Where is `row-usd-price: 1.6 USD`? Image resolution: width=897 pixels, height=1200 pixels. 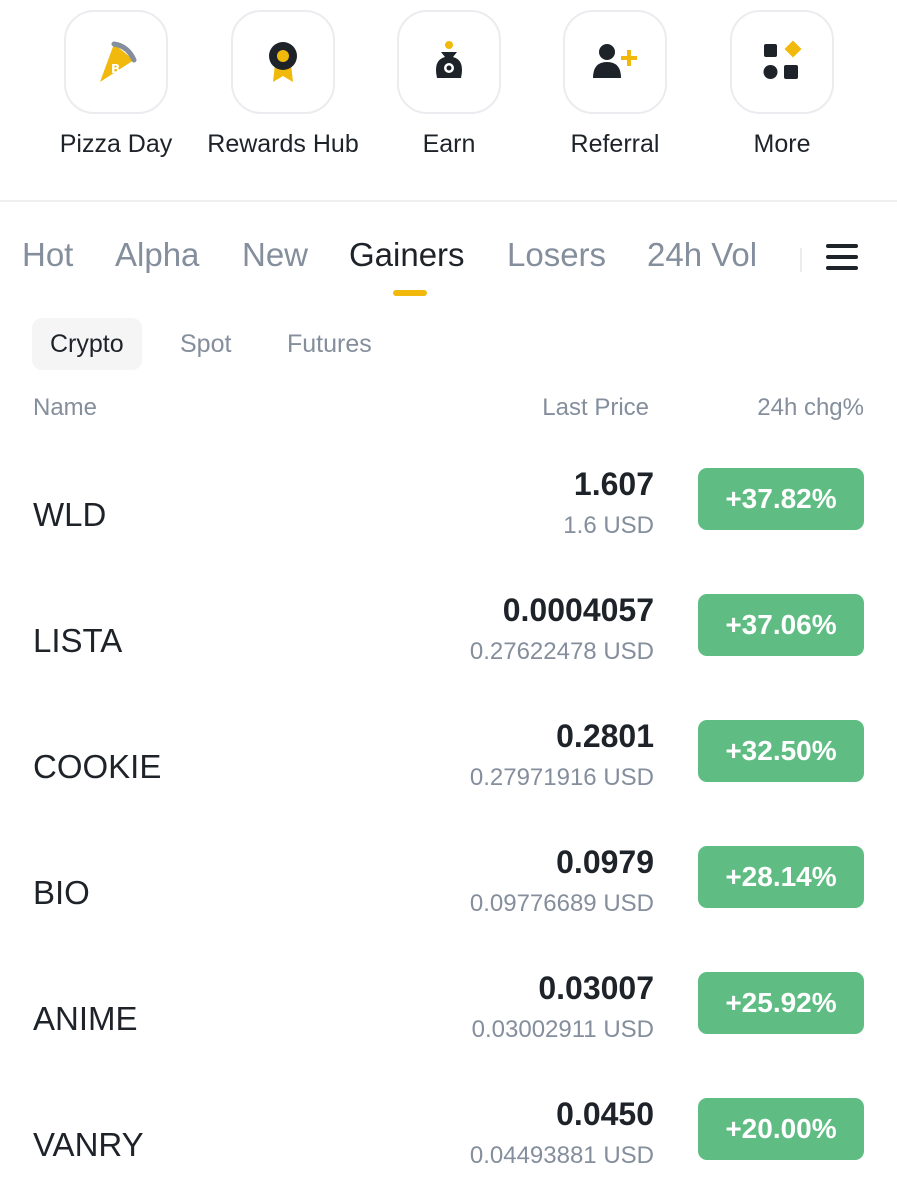 row-usd-price: 1.6 USD is located at coordinates (608, 525).